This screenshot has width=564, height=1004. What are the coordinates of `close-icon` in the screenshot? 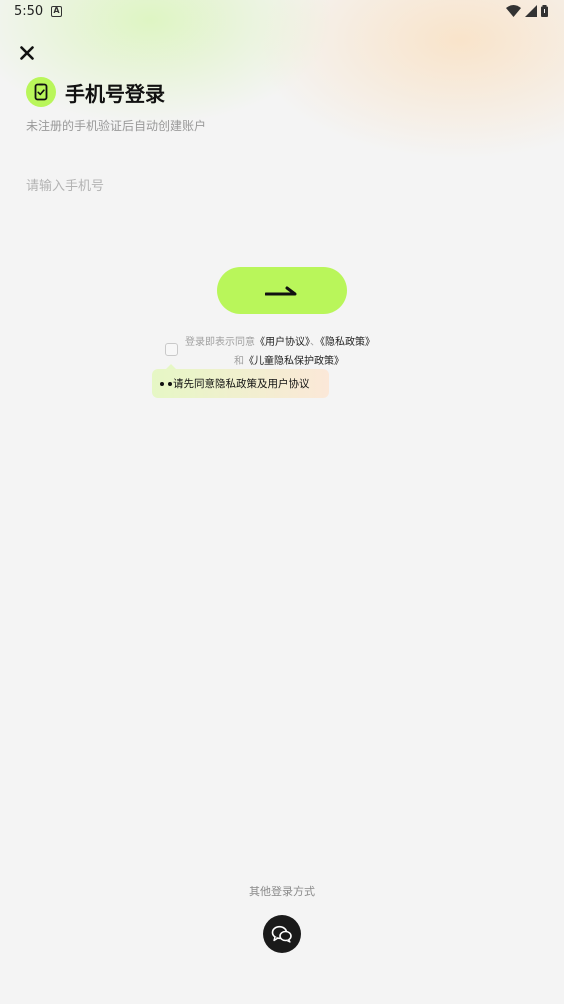 It's located at (27, 53).